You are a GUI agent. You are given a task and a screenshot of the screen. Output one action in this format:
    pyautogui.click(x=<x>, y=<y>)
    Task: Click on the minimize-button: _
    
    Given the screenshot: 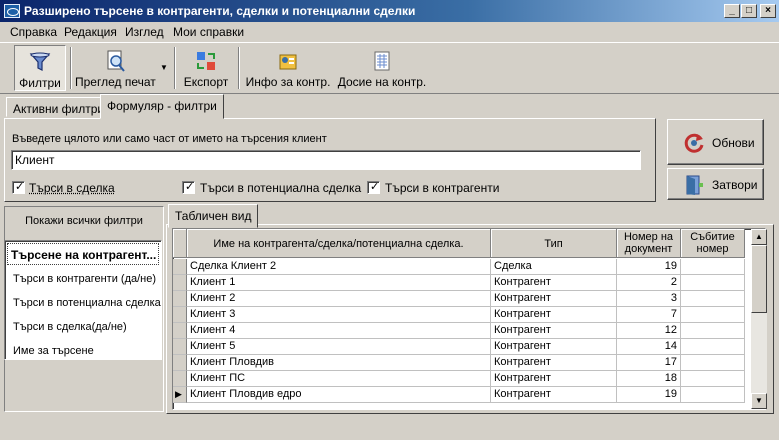 What is the action you would take?
    pyautogui.click(x=732, y=11)
    